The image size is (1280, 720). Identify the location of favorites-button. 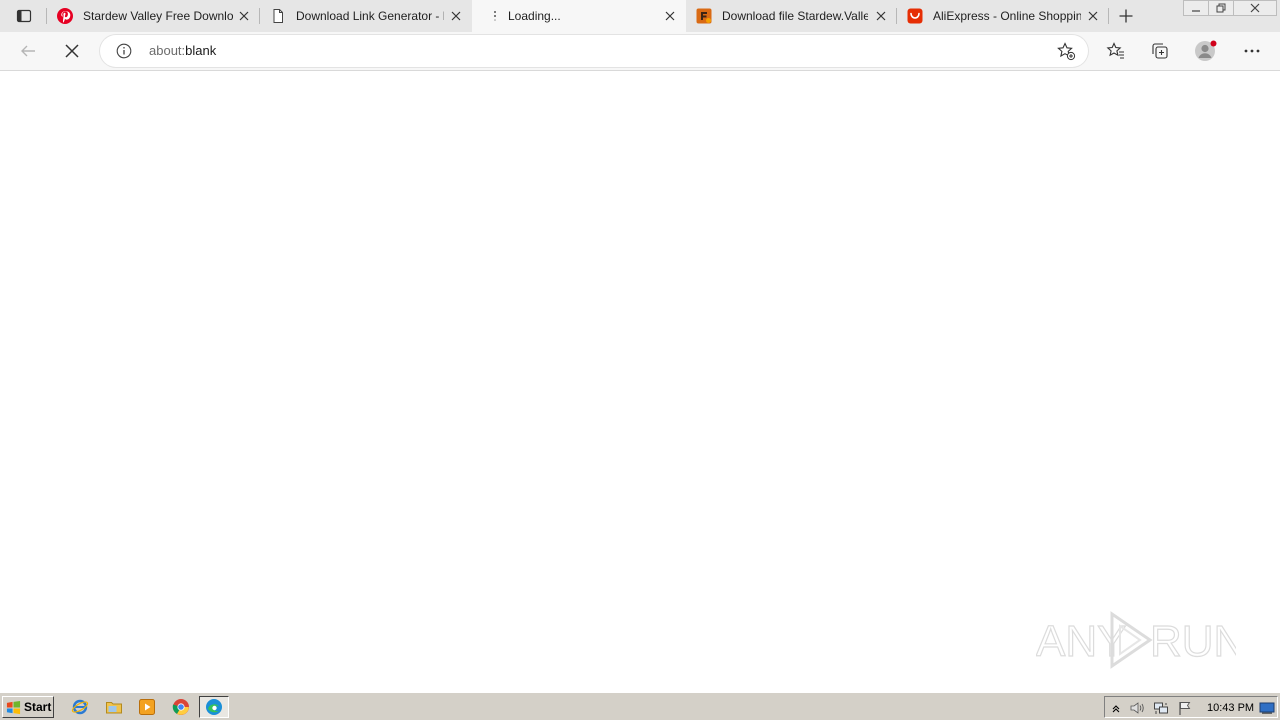
(1116, 51).